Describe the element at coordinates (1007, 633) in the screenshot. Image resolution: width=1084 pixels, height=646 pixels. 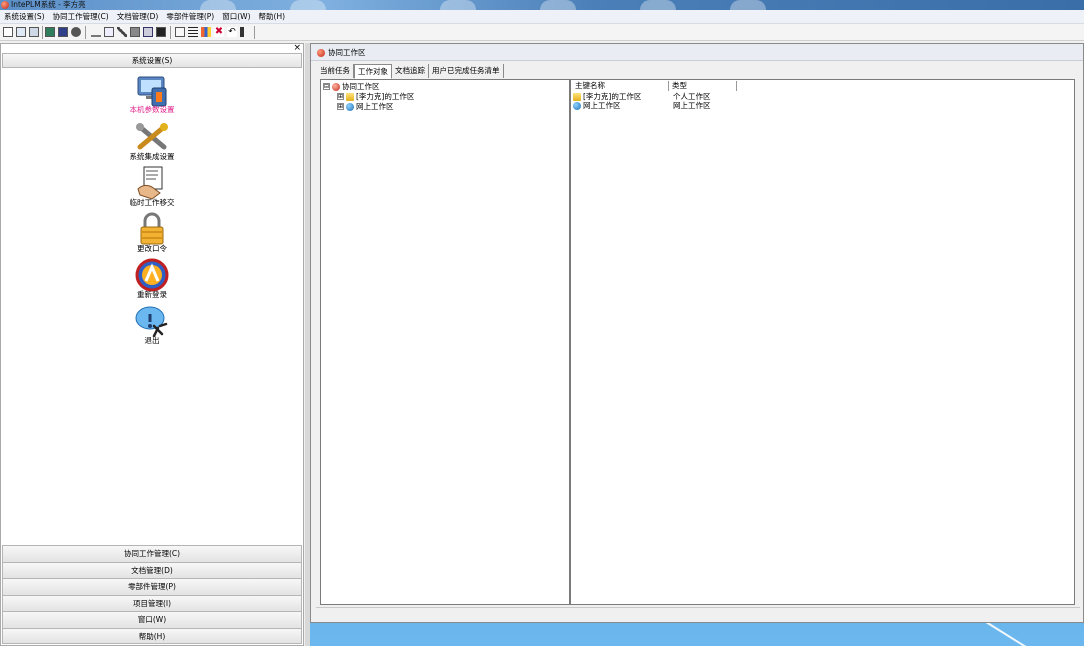
I see `desktop-decoration` at that location.